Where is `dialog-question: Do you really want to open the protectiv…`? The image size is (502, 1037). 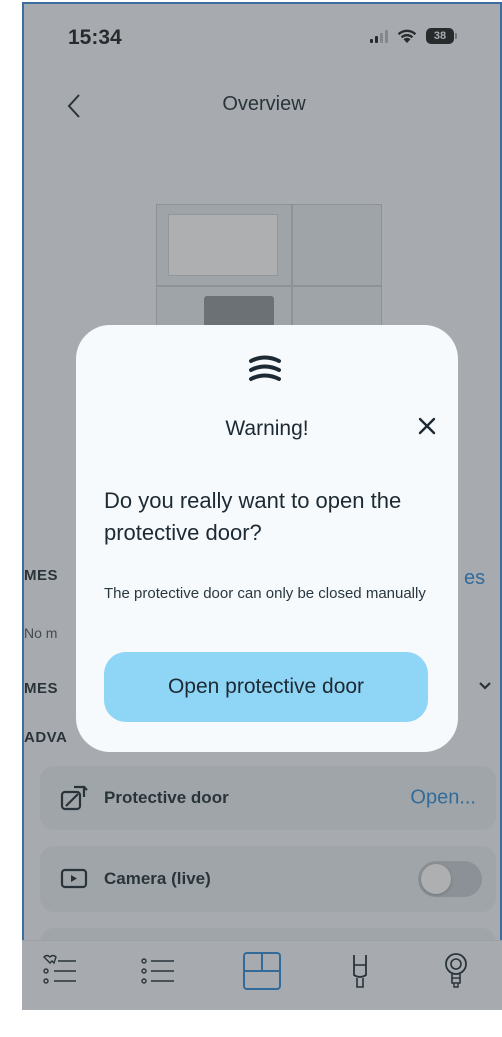
dialog-question: Do you really want to open the protectiv… is located at coordinates (253, 516).